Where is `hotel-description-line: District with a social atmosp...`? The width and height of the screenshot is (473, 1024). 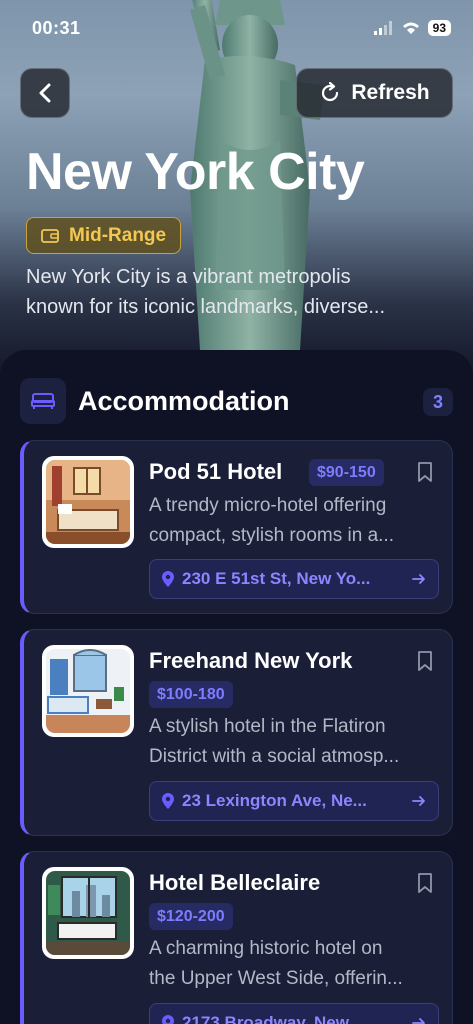 hotel-description-line: District with a social atmosp... is located at coordinates (274, 756).